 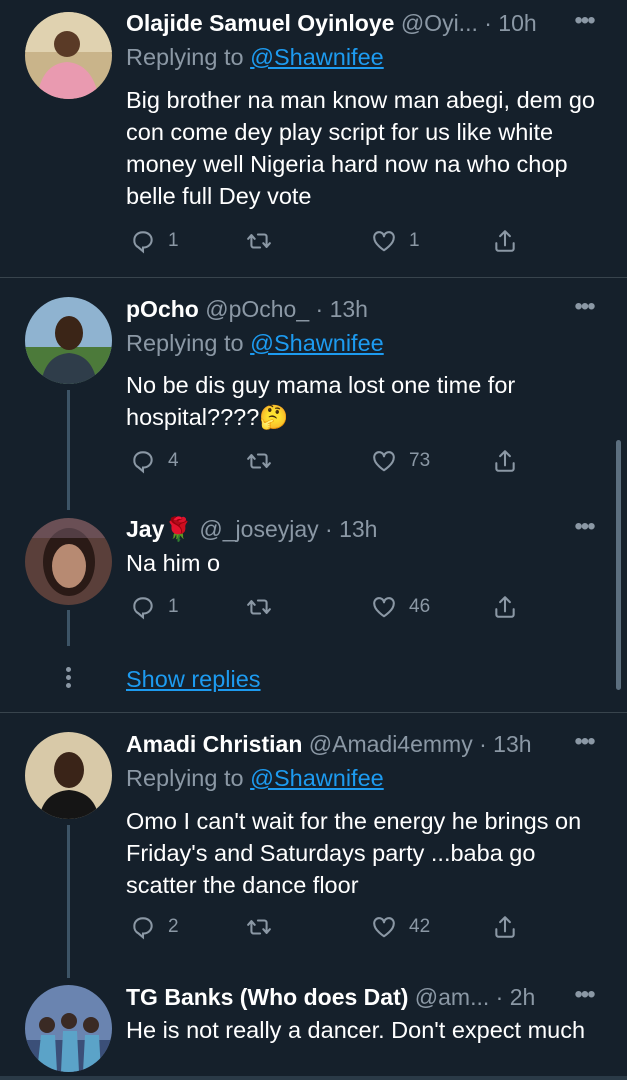 I want to click on reply-button: 2, so click(x=154, y=927).